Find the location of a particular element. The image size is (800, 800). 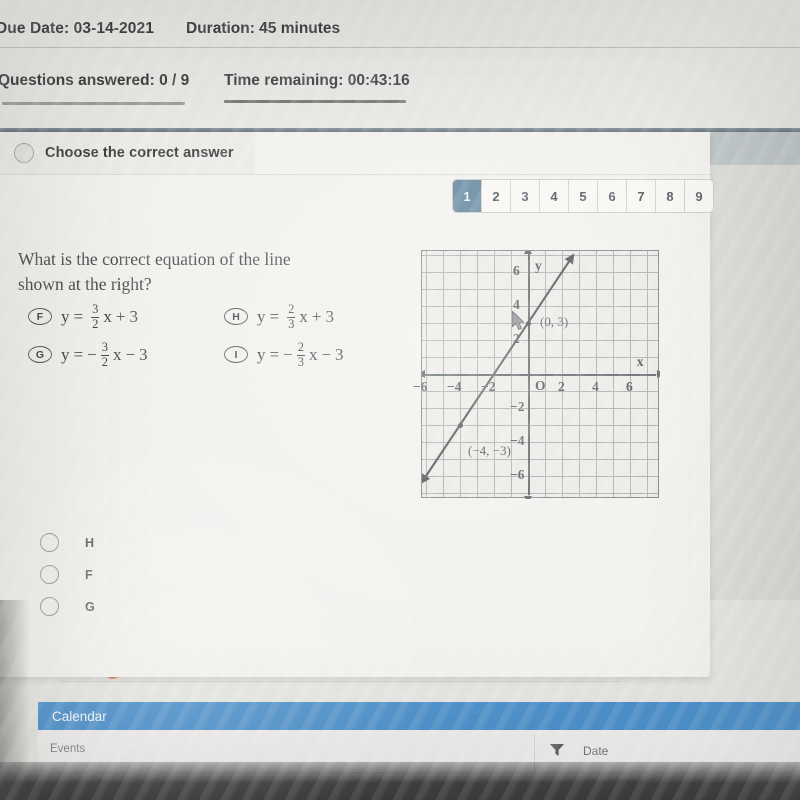

page-button-1: 1 is located at coordinates (467, 196).